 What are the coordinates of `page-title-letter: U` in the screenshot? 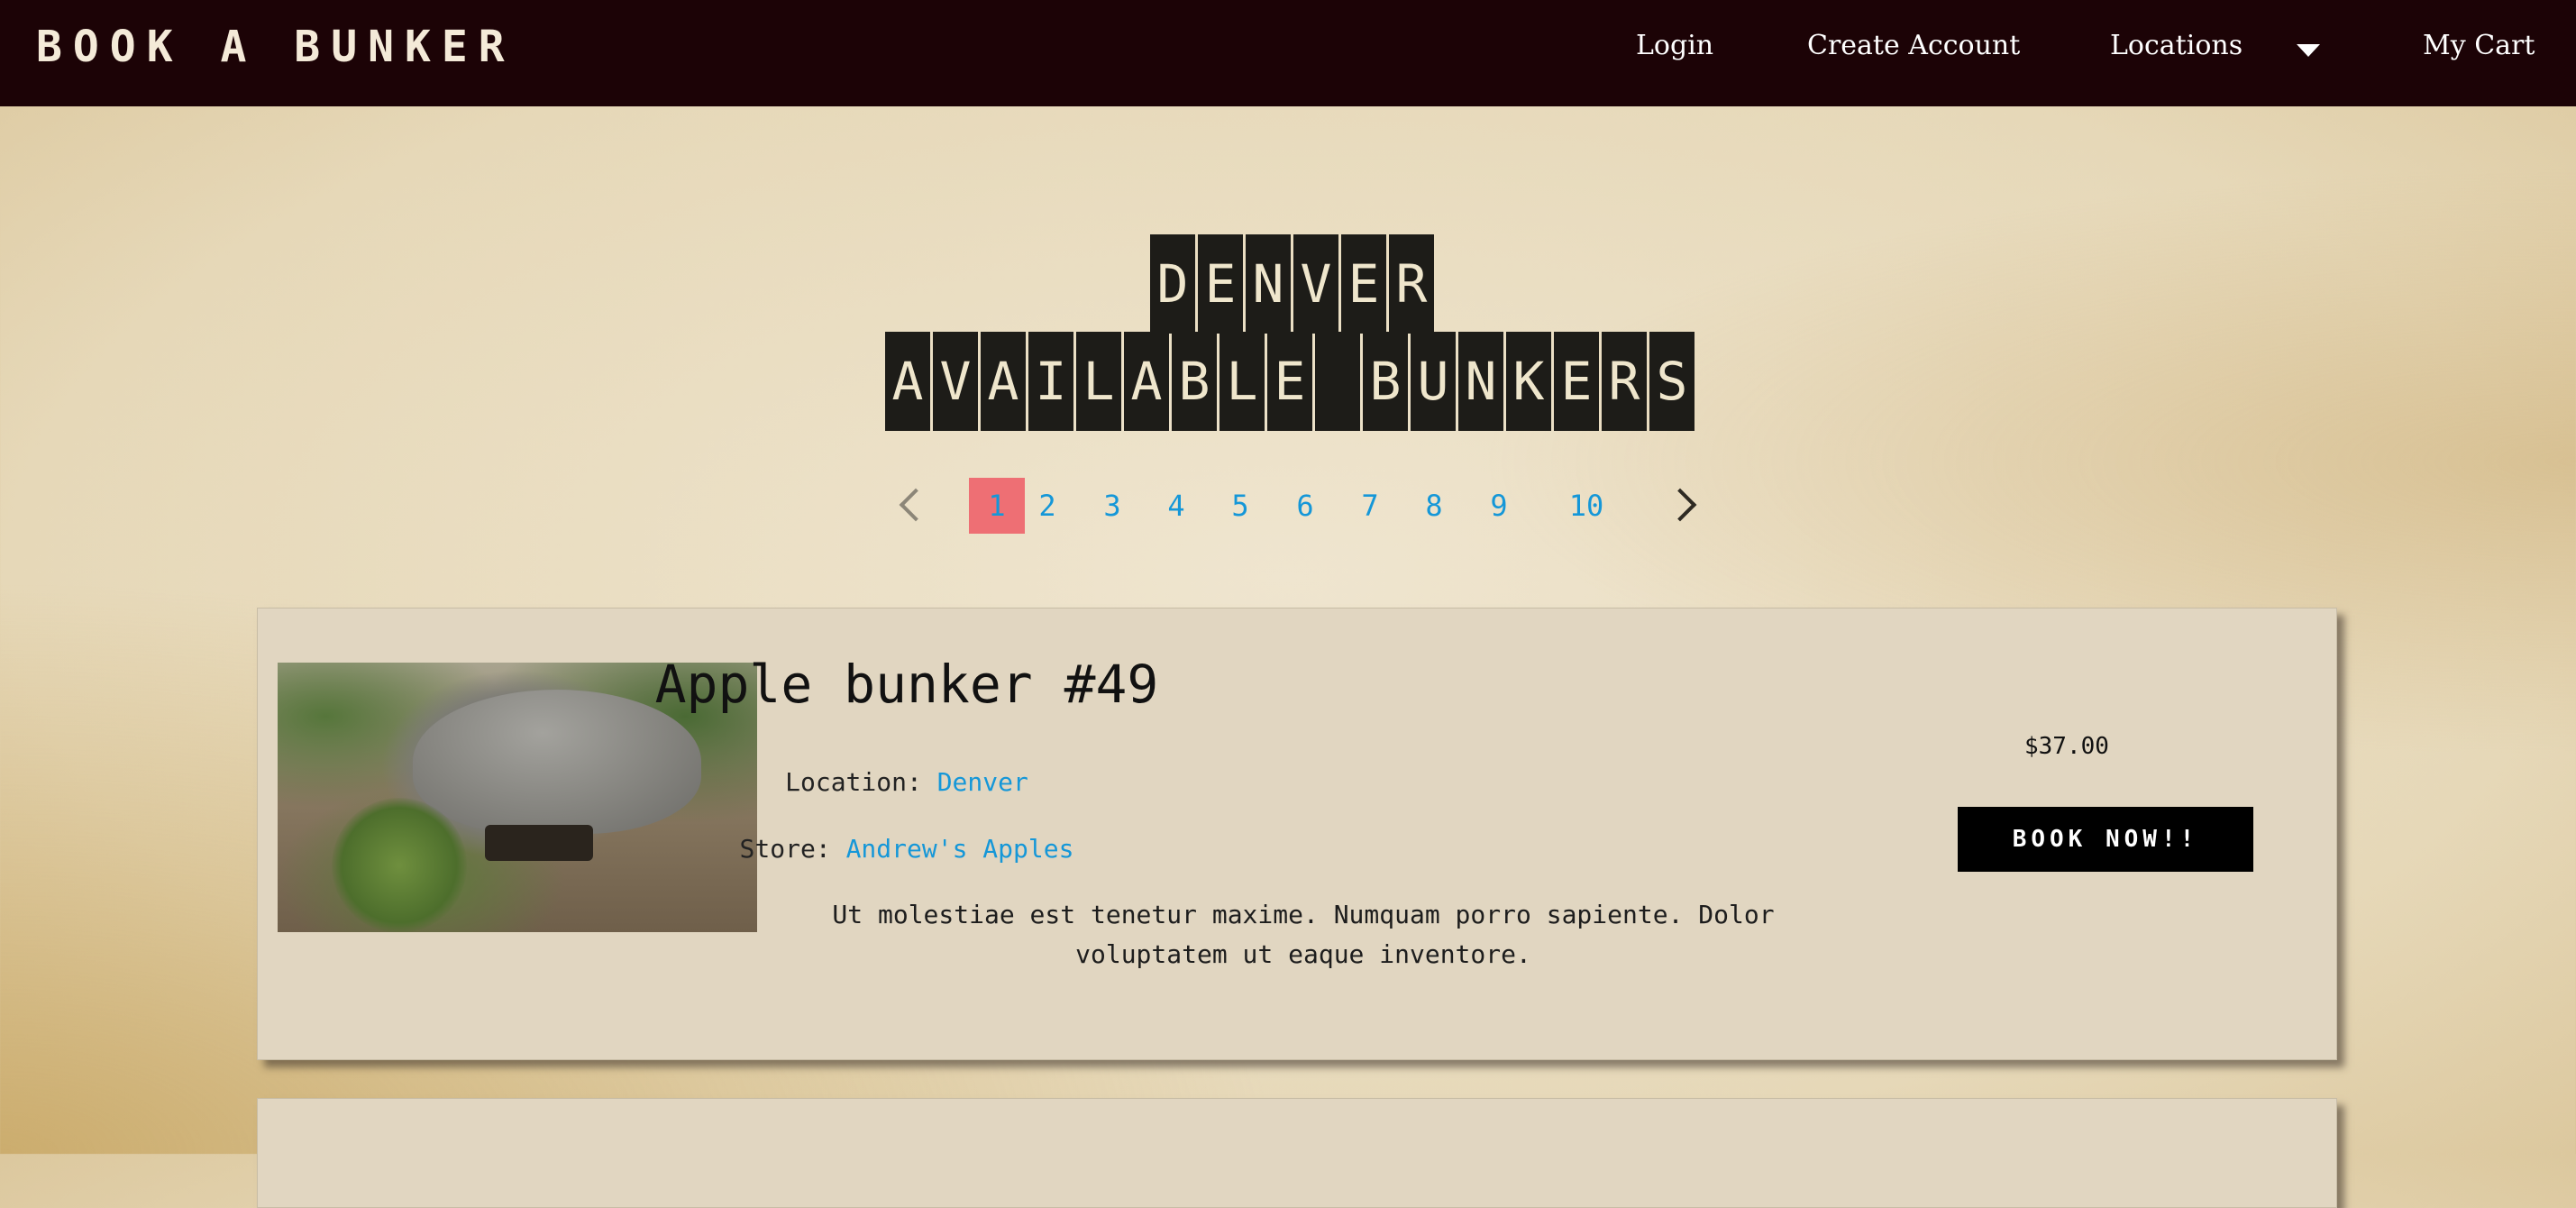 It's located at (1433, 381).